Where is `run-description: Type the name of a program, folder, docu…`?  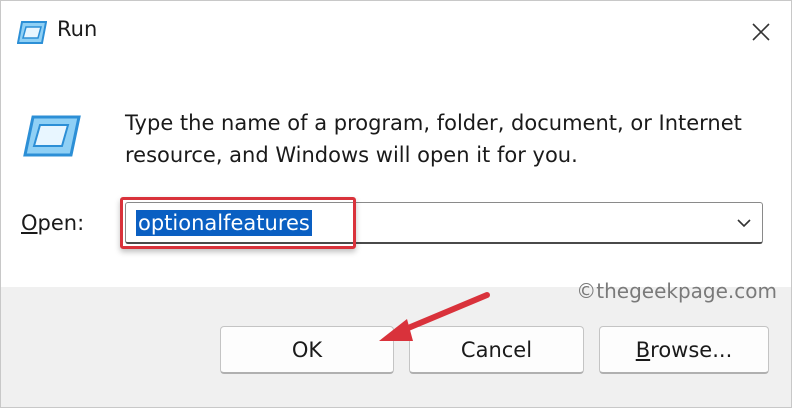
run-description: Type the name of a program, folder, docu… is located at coordinates (433, 139).